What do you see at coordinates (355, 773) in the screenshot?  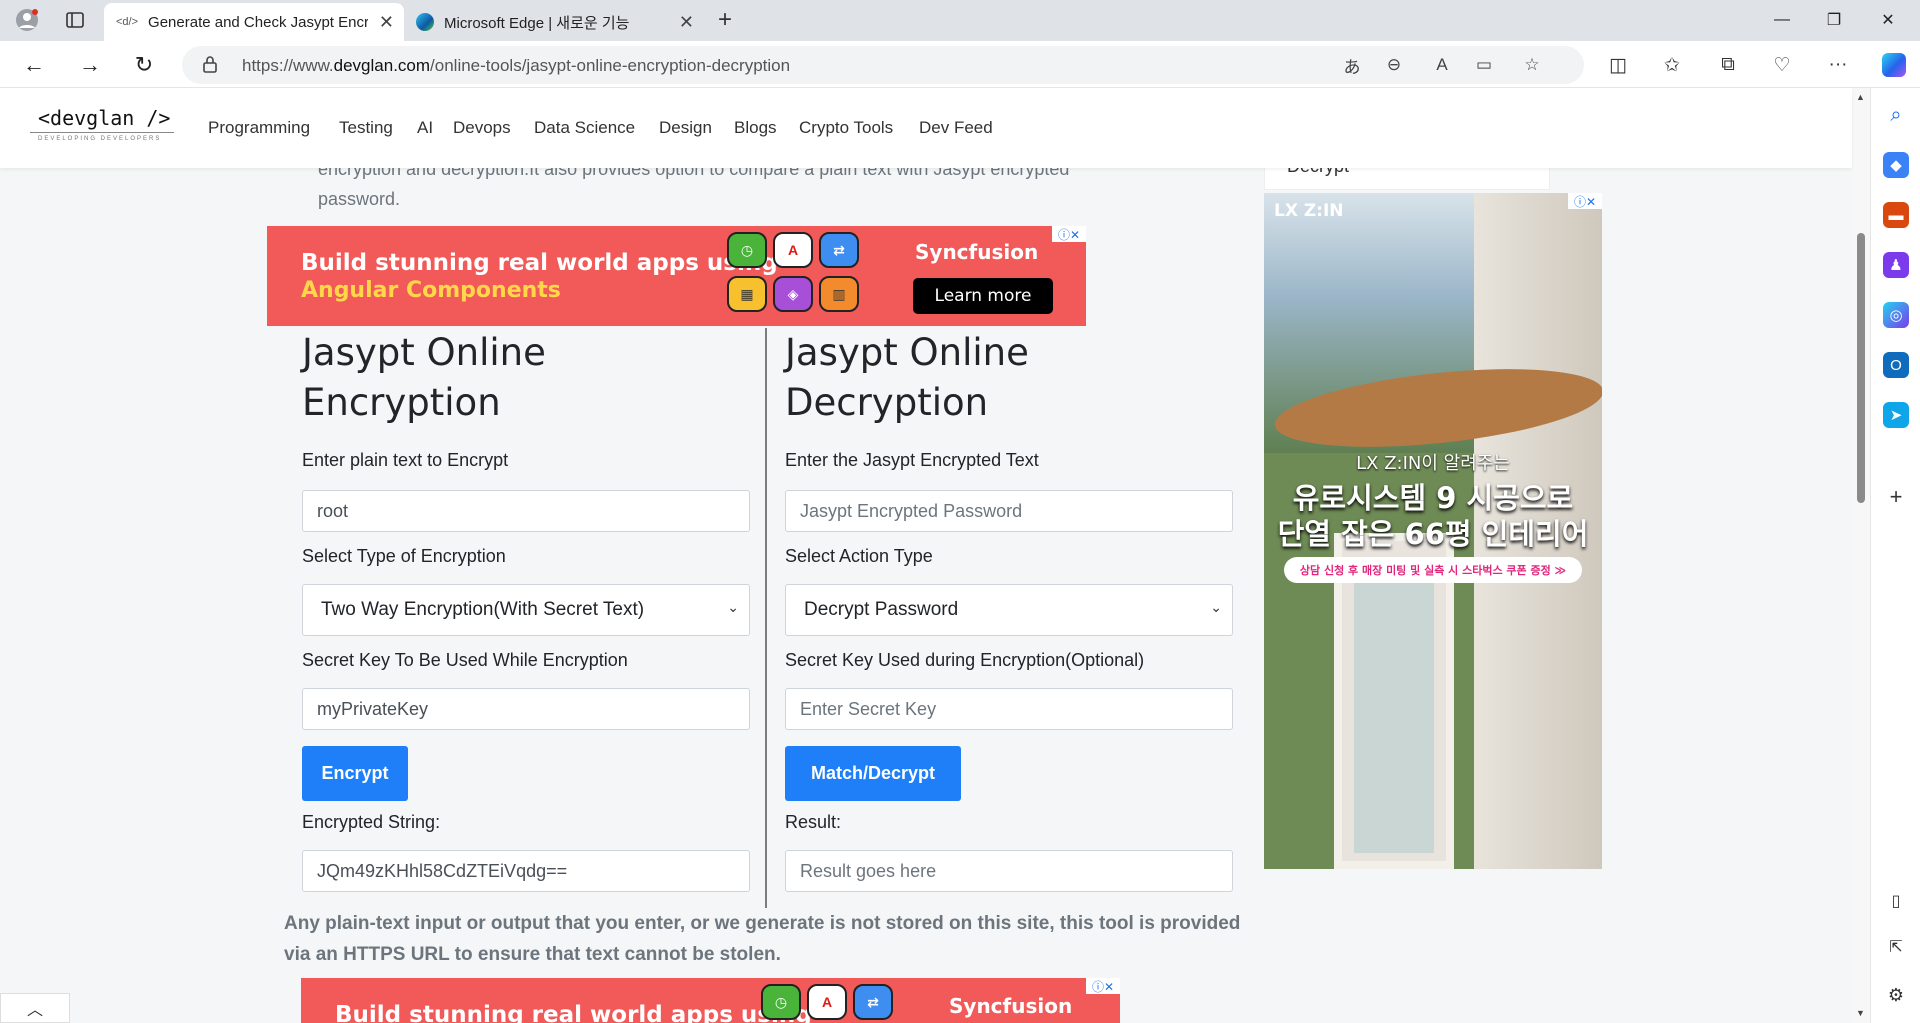 I see `encrypt-button: Encrypt` at bounding box center [355, 773].